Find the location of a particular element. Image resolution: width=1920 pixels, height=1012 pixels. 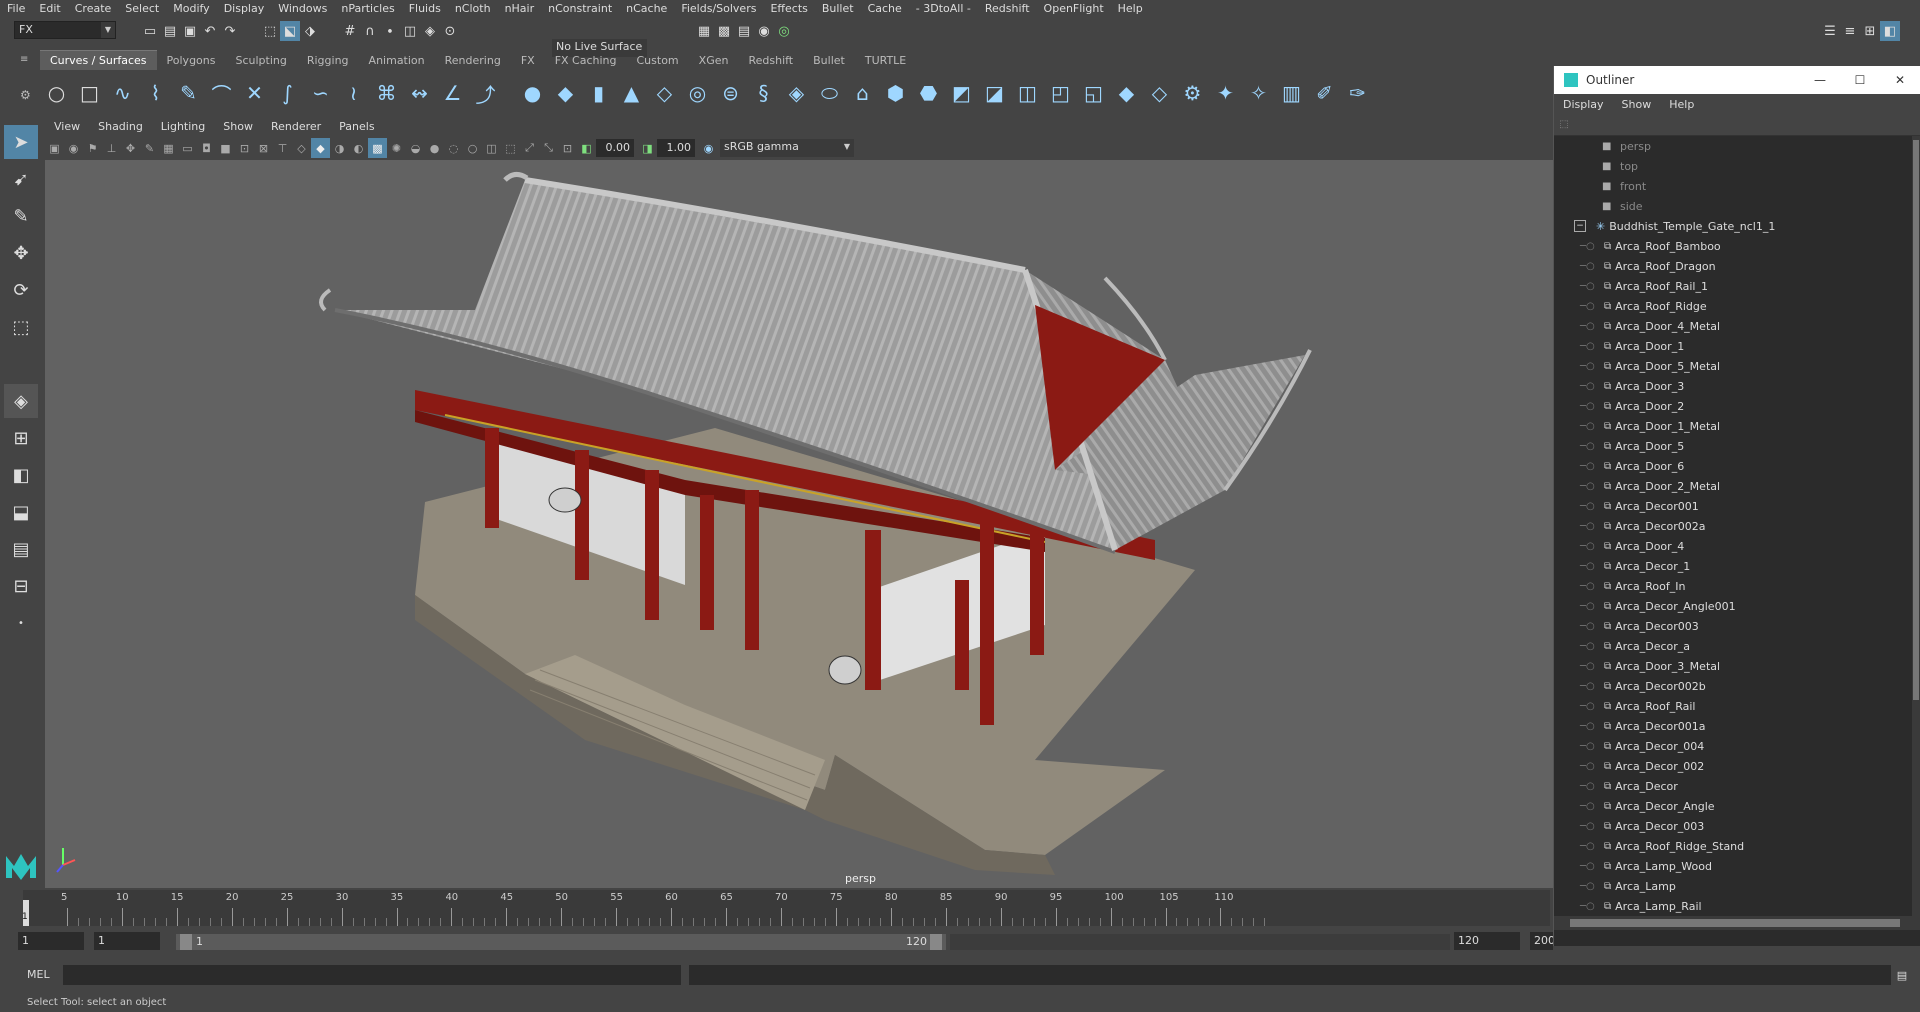

square-surface-icon: ◩ is located at coordinates (961, 93).